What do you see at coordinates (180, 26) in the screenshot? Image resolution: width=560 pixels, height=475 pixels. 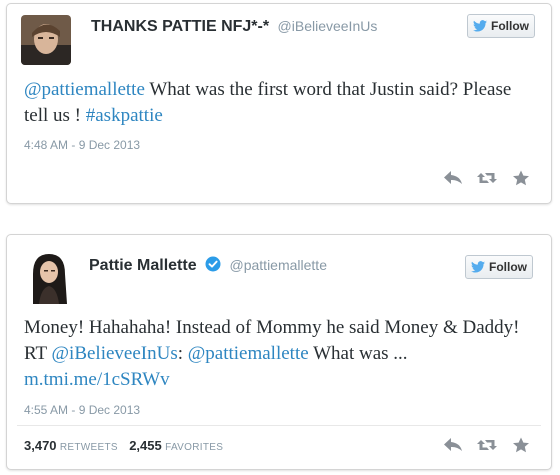 I see `display-name: THANKS PATTIE NFJ*-*` at bounding box center [180, 26].